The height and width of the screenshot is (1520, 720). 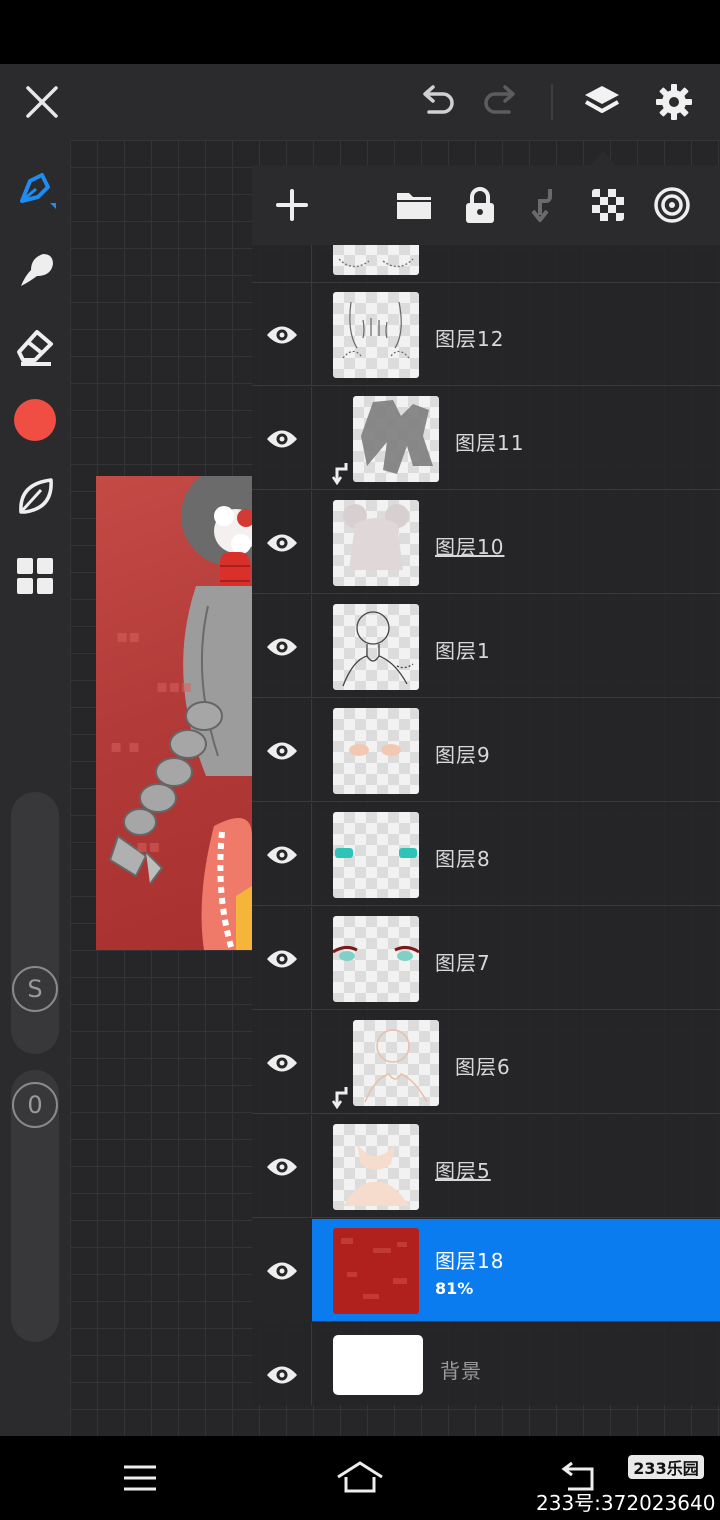 I want to click on layer-row: 图层9, so click(x=486, y=750).